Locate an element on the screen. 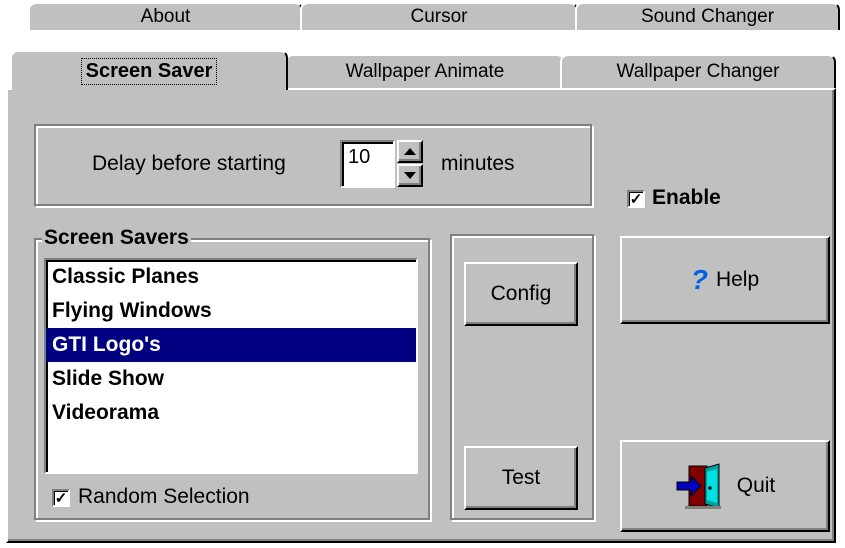 The width and height of the screenshot is (845, 548). help-label: Help is located at coordinates (737, 279).